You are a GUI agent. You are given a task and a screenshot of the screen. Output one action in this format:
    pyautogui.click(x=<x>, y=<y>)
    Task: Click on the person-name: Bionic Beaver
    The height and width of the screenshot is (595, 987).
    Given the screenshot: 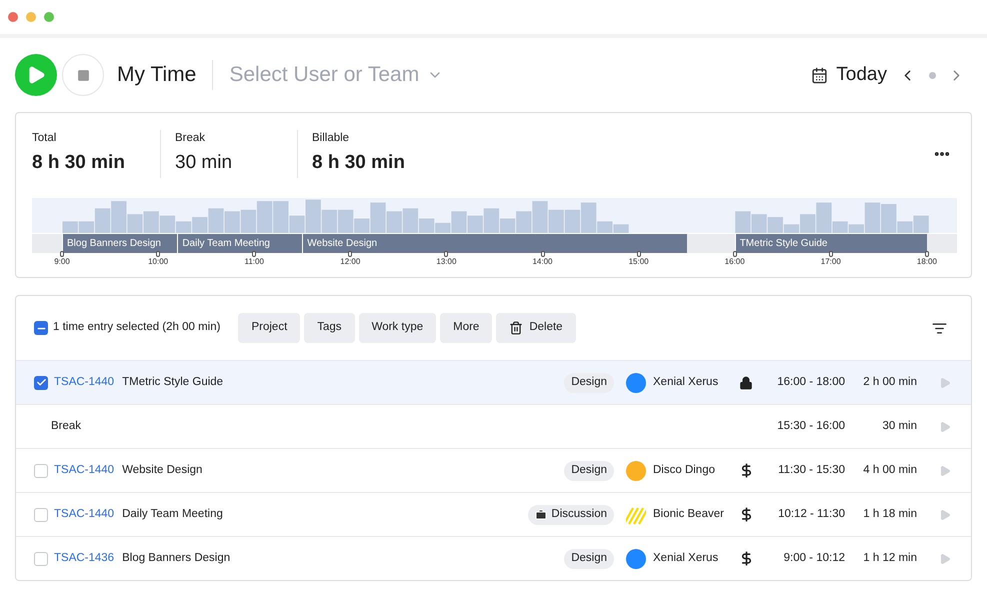 What is the action you would take?
    pyautogui.click(x=689, y=514)
    